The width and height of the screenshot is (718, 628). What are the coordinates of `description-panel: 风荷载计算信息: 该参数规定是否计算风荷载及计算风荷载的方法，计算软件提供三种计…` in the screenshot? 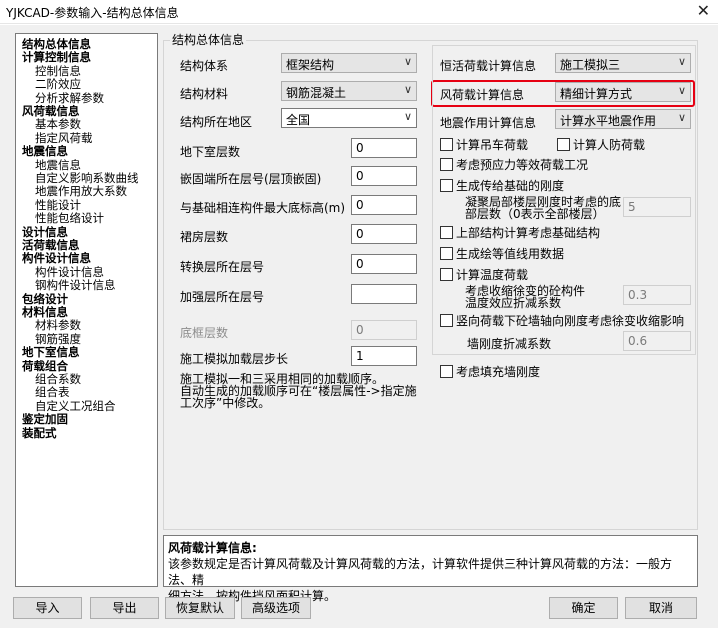 It's located at (430, 569).